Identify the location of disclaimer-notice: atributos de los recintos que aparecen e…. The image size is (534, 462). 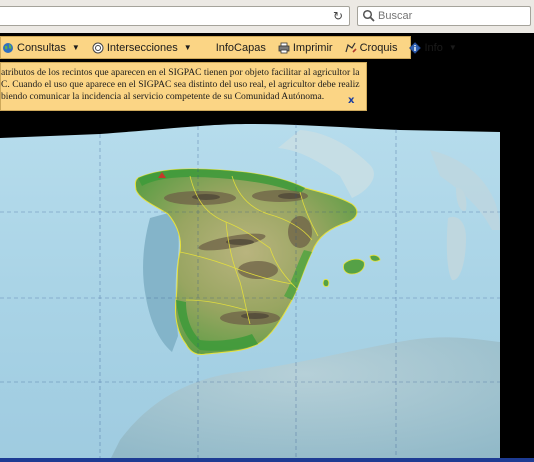
(183, 86).